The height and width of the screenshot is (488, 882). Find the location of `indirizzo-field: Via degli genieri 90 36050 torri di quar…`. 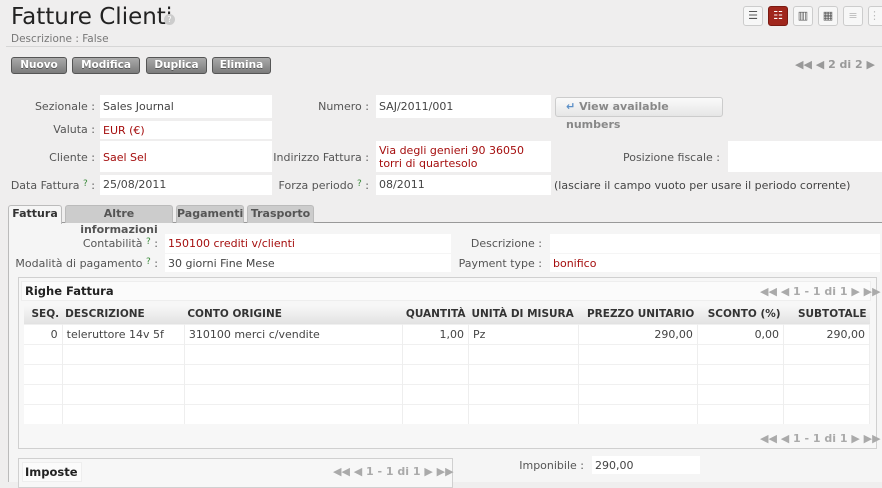

indirizzo-field: Via degli genieri 90 36050 torri di quar… is located at coordinates (463, 156).